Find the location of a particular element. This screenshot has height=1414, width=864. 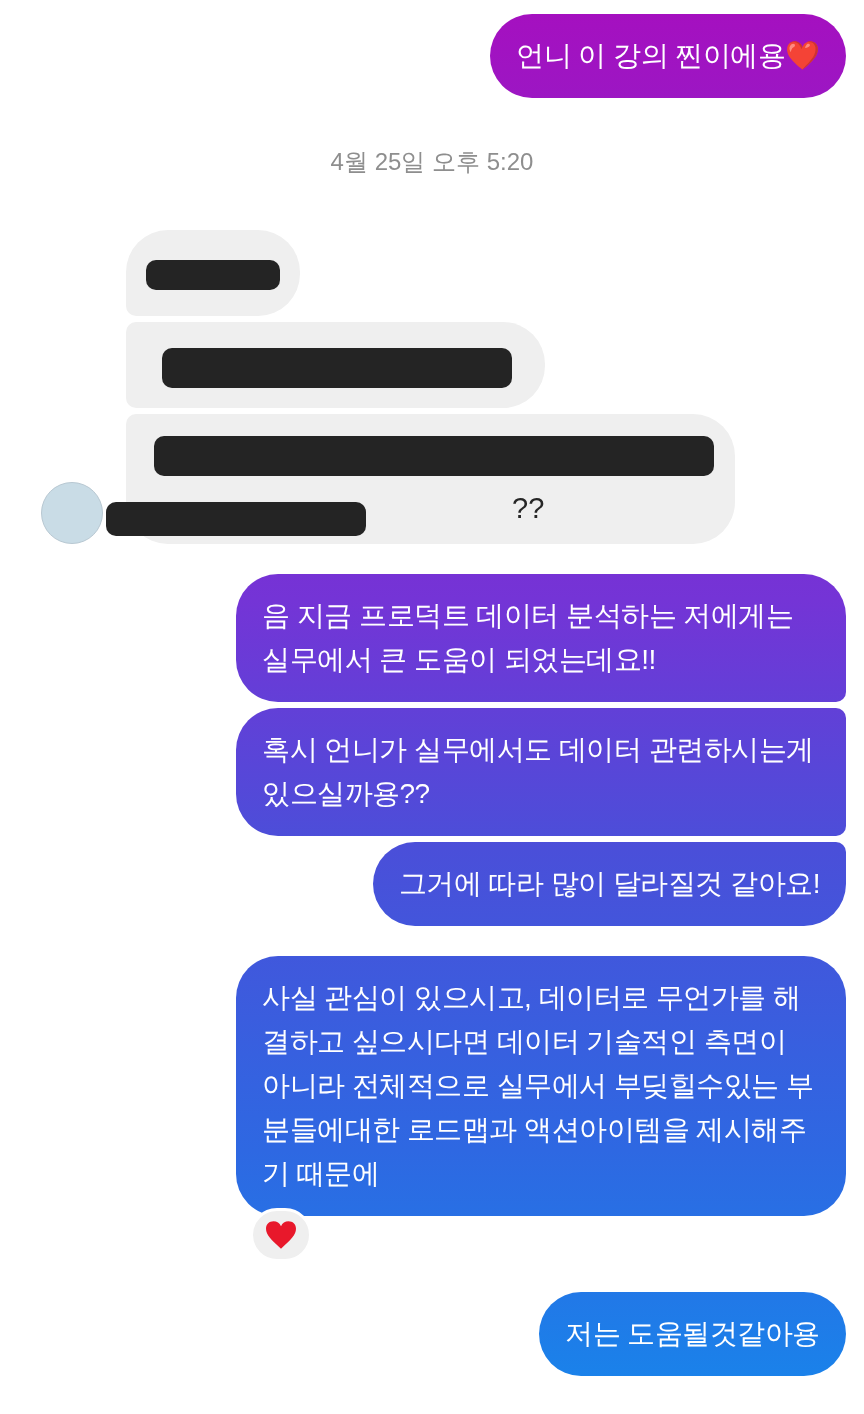

message-bubble: 음 지금 프로덕트 데이터 분석하는 저에게는 실무에서 큰 도움이 되었는데요!! is located at coordinates (541, 638).